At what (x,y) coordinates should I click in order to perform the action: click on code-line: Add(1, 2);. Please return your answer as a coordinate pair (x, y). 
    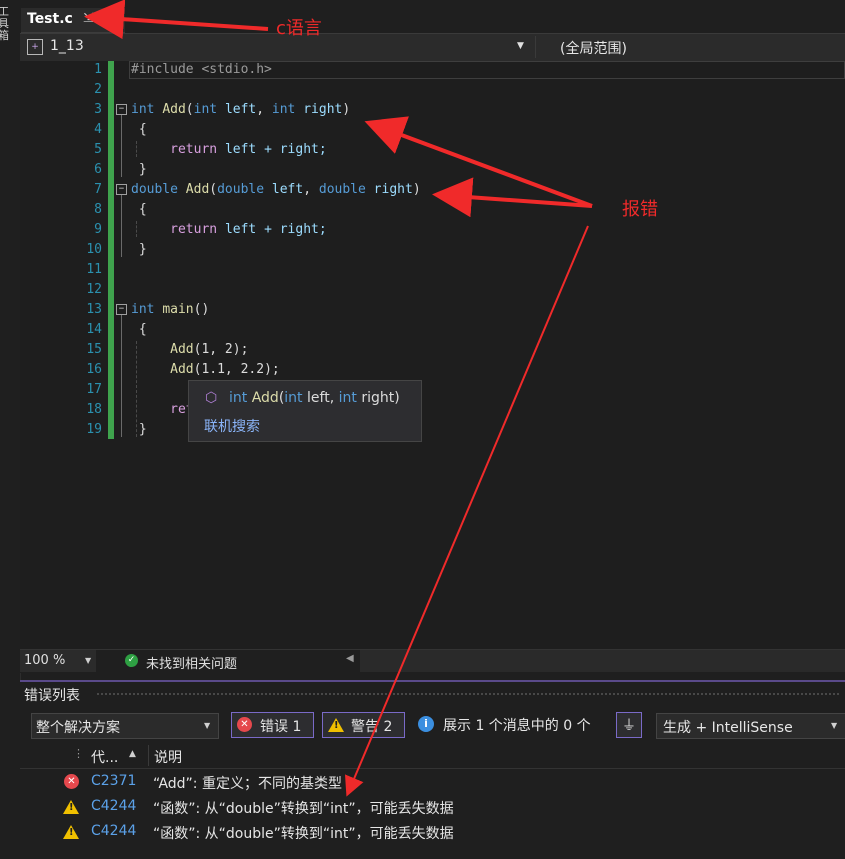
    Looking at the image, I should click on (209, 349).